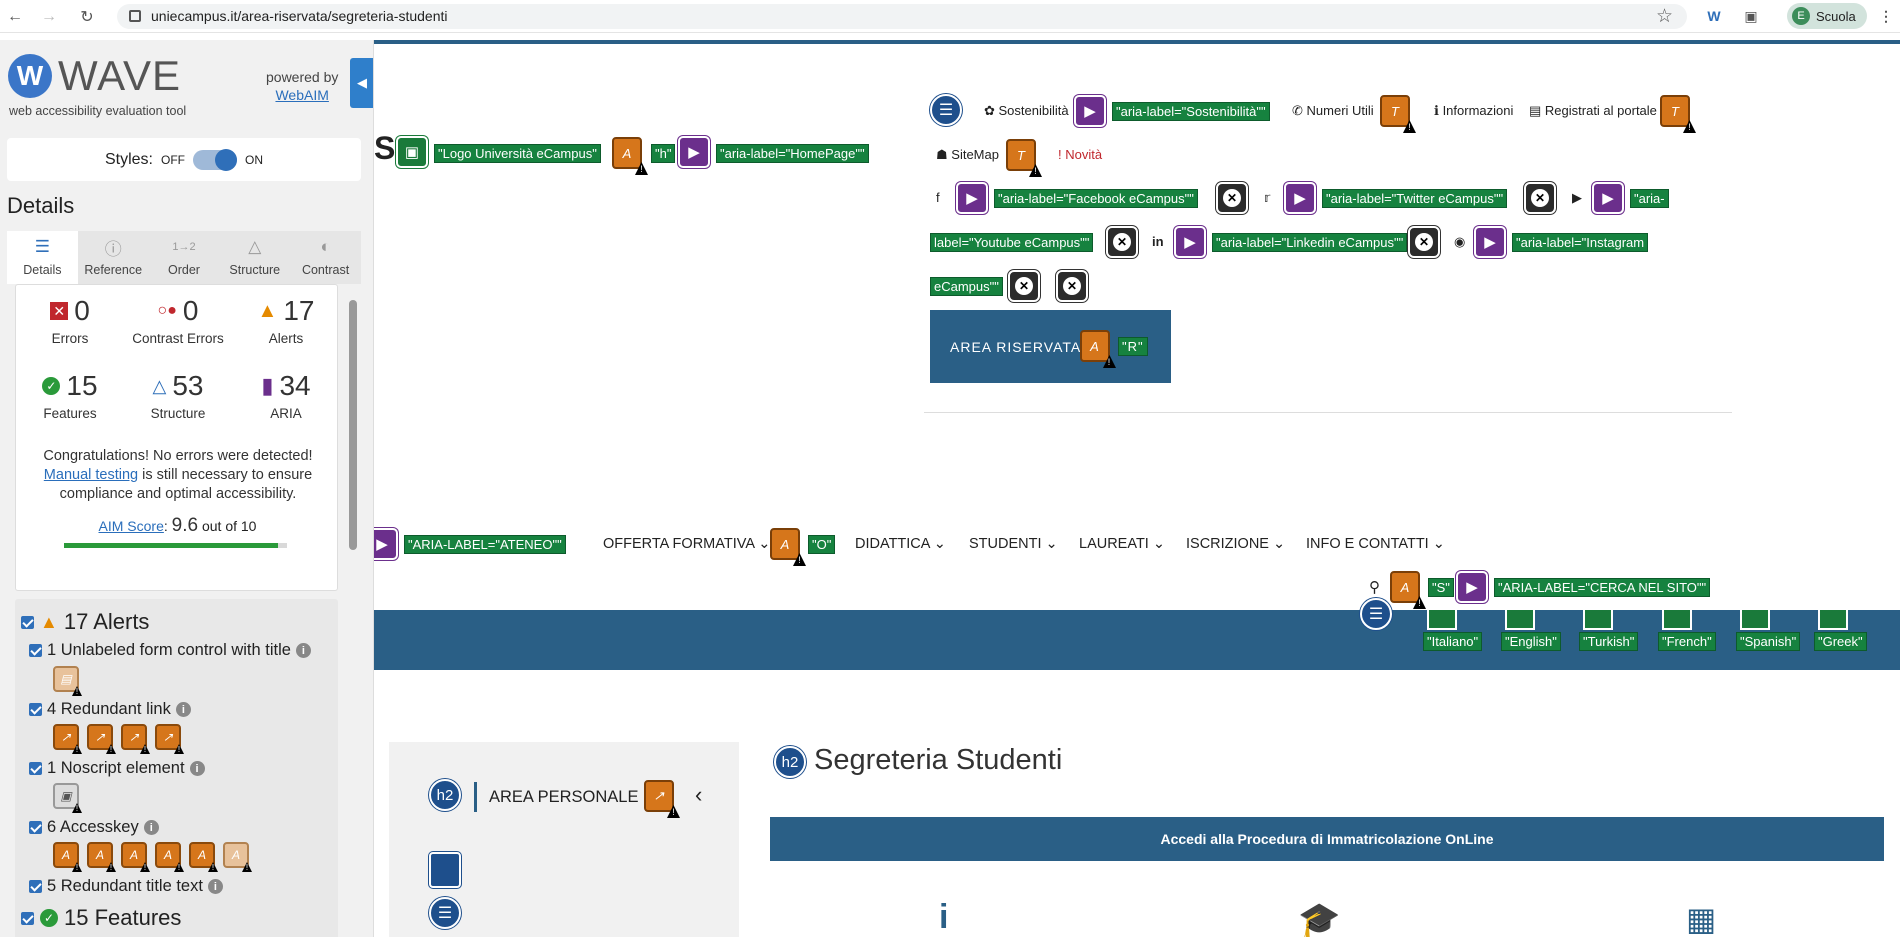  What do you see at coordinates (70, 395) in the screenshot?
I see `features-summary: ✓ 15 Features` at bounding box center [70, 395].